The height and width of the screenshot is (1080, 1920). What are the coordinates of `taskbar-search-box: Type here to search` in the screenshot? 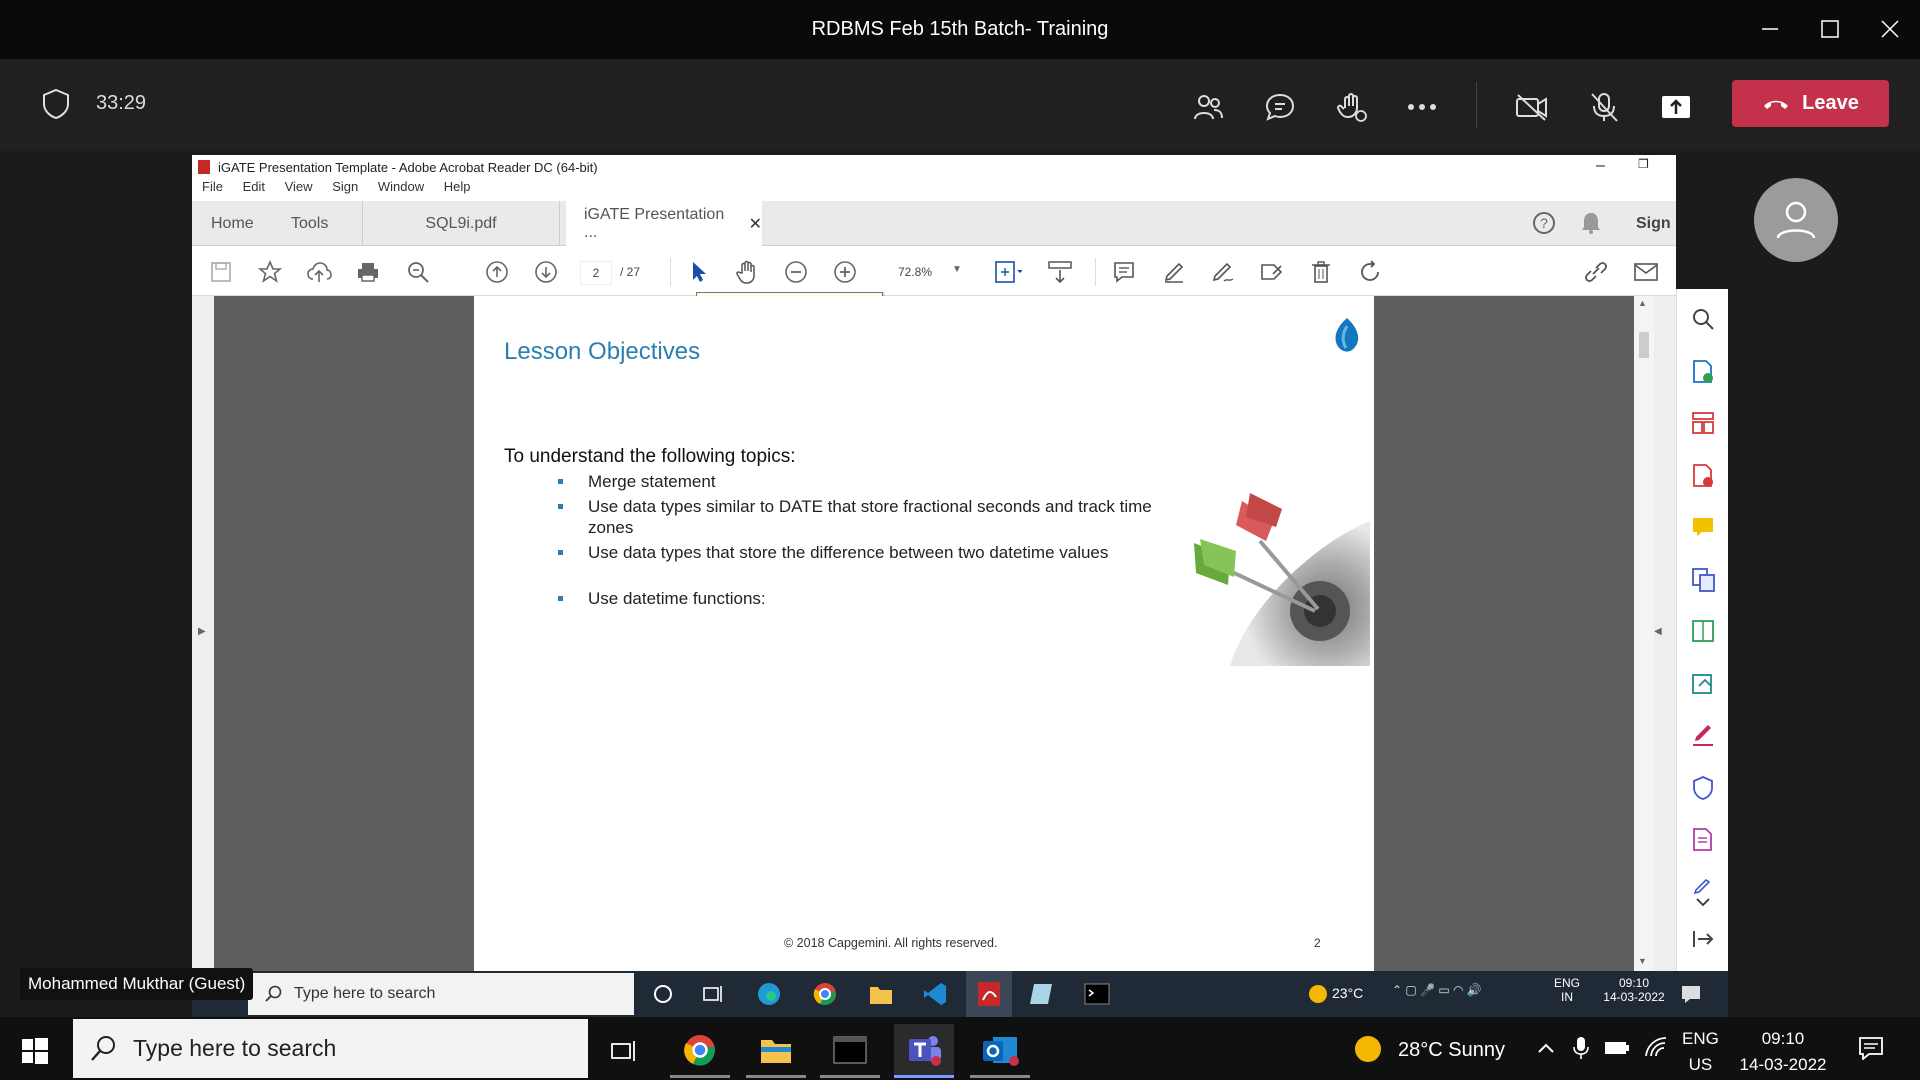 It's located at (330, 1048).